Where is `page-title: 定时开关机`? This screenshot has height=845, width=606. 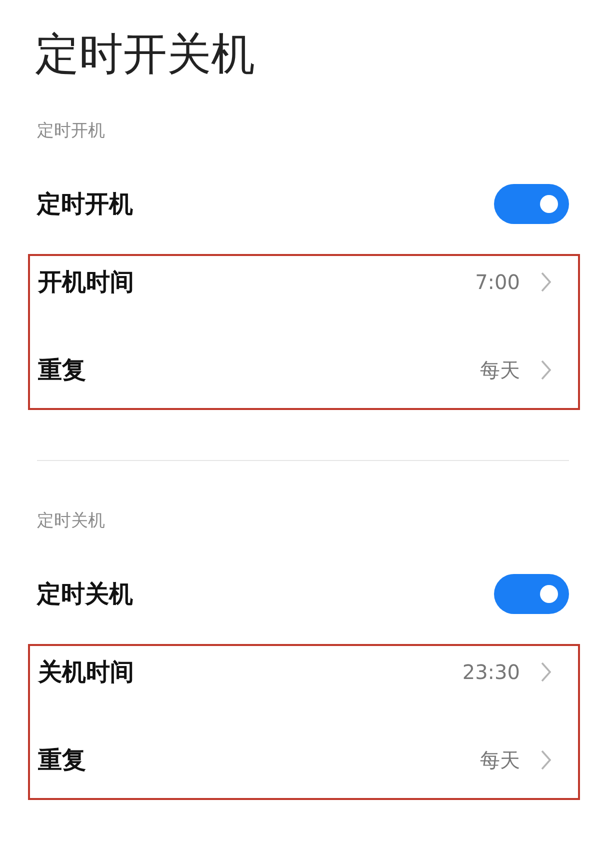
page-title: 定时开关机 is located at coordinates (145, 55).